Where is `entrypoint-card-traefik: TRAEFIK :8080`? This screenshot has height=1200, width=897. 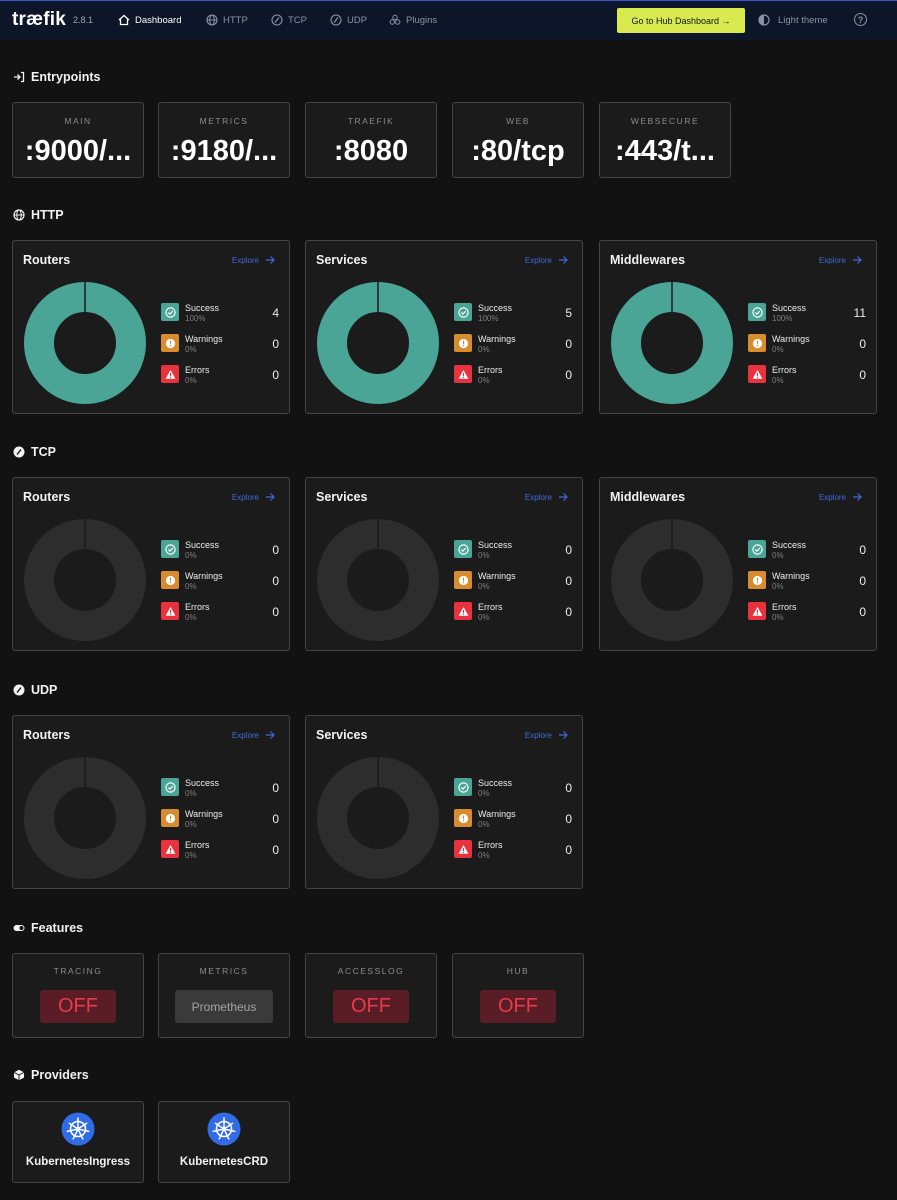
entrypoint-card-traefik: TRAEFIK :8080 is located at coordinates (371, 140).